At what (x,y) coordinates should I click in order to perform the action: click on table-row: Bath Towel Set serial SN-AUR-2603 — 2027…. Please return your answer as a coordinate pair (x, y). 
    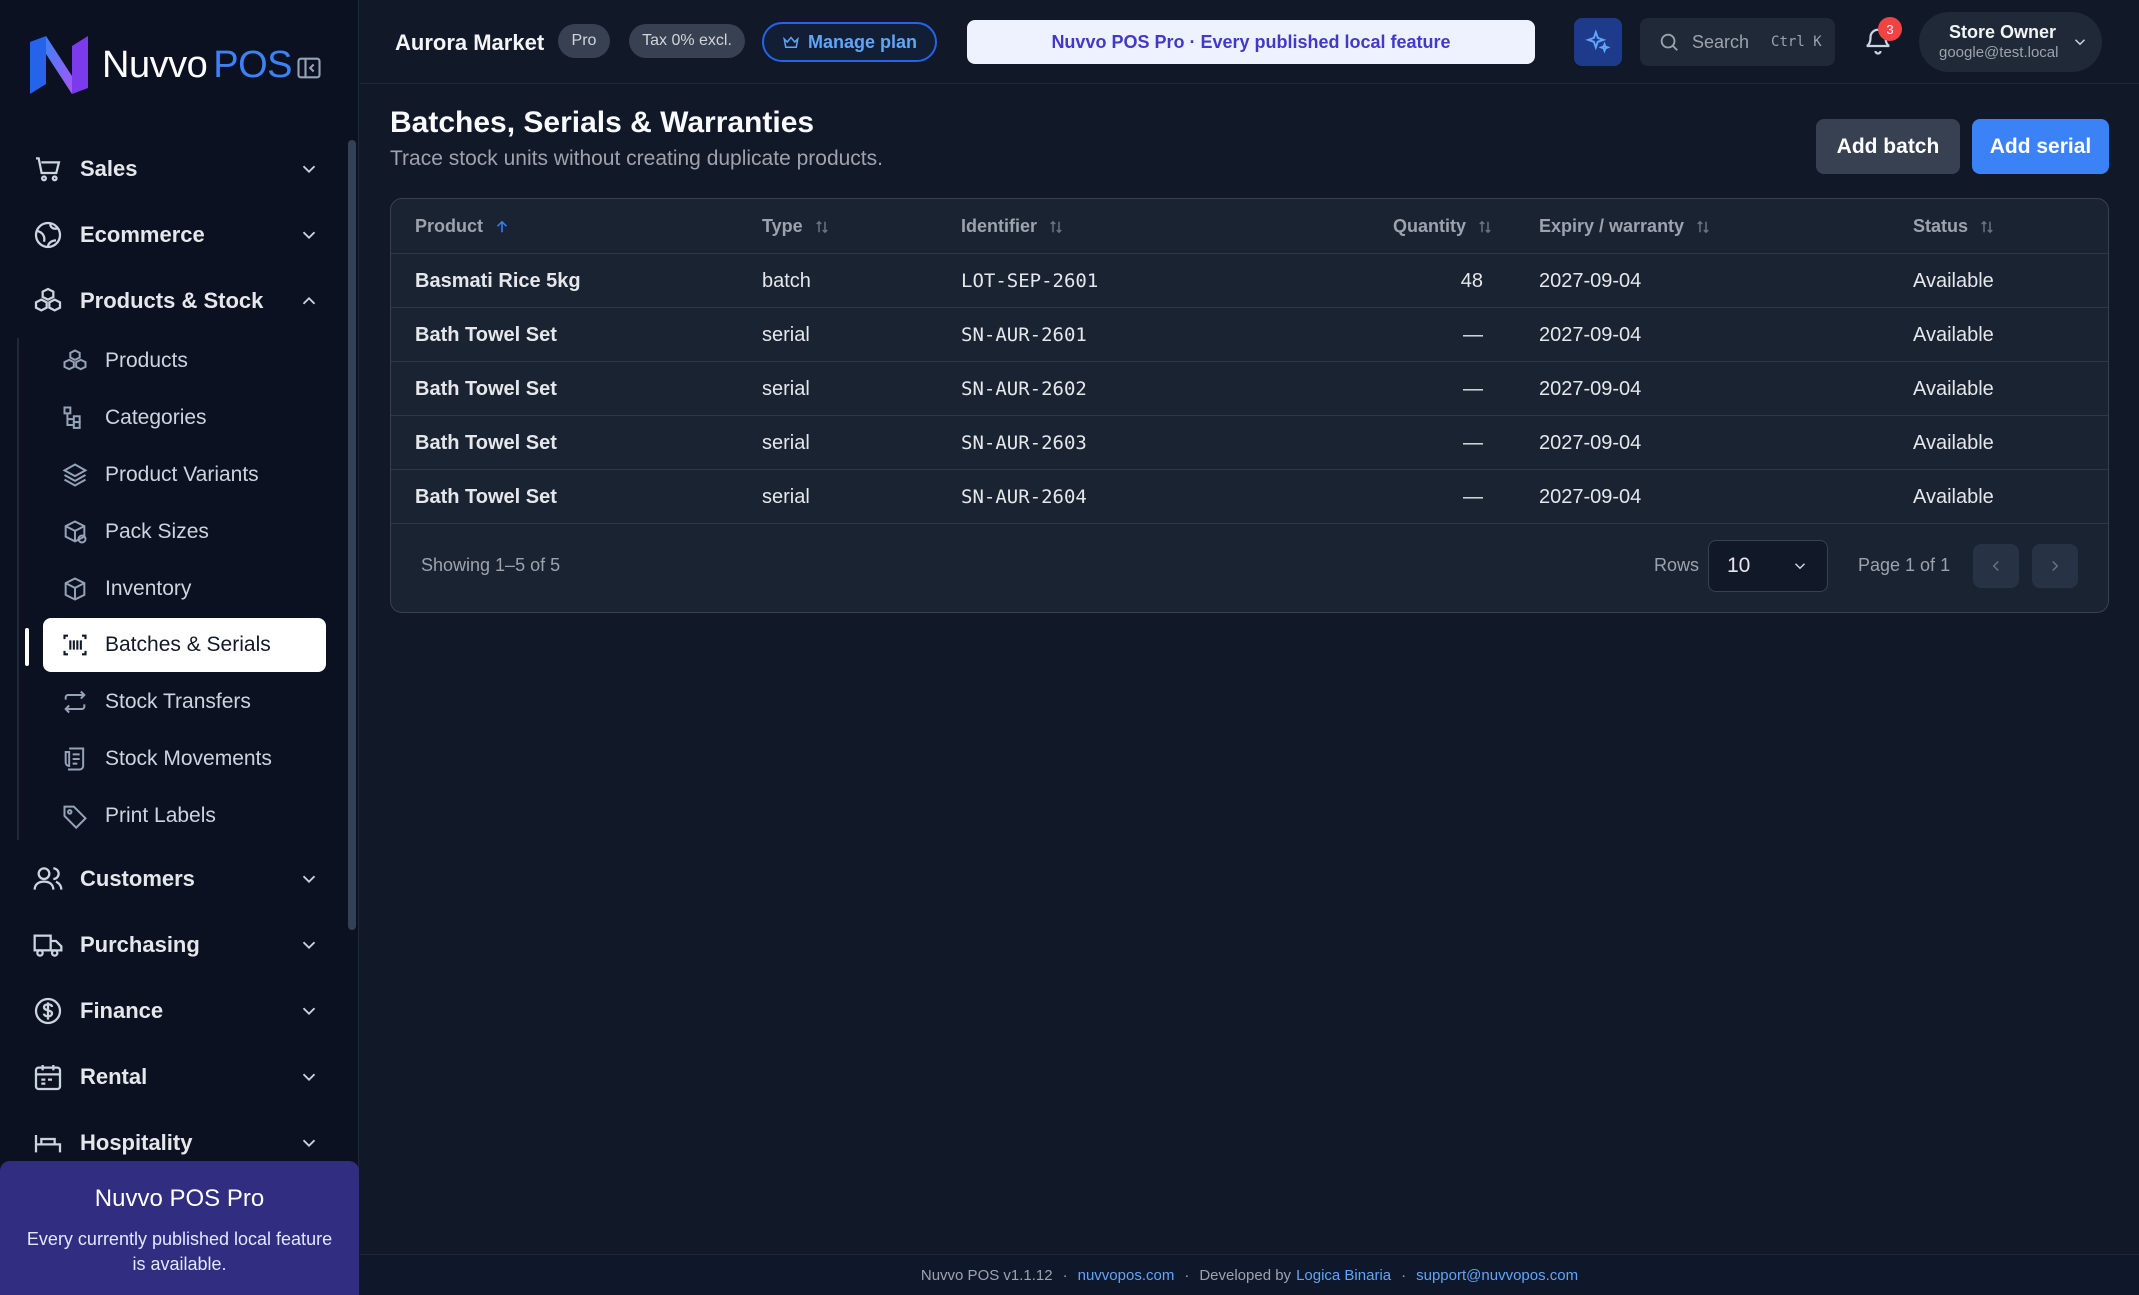
    Looking at the image, I should click on (1249, 443).